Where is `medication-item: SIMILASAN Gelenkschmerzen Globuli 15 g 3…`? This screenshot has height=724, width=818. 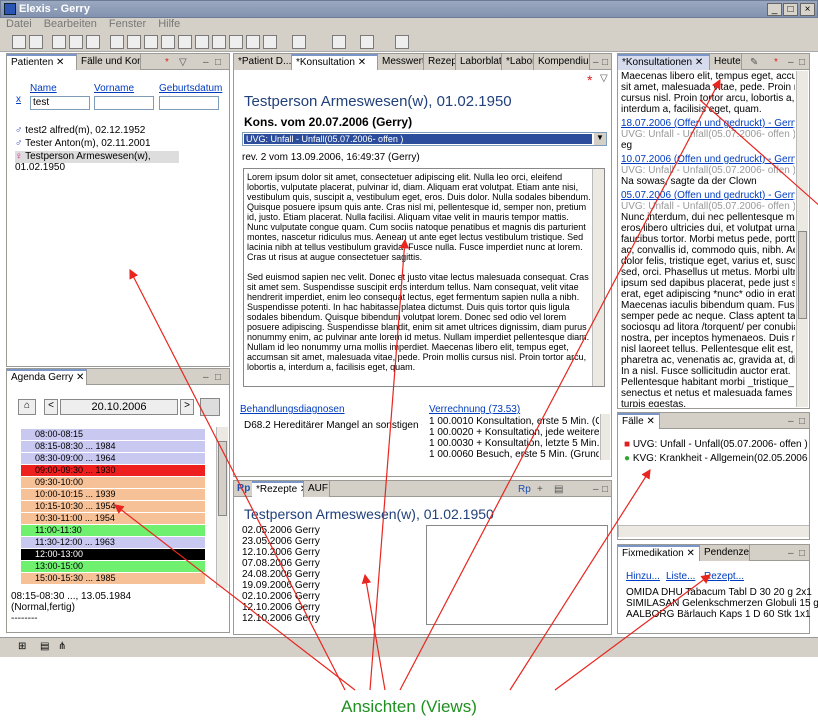 medication-item: SIMILASAN Gelenkschmerzen Globuli 15 g 3… is located at coordinates (722, 603).